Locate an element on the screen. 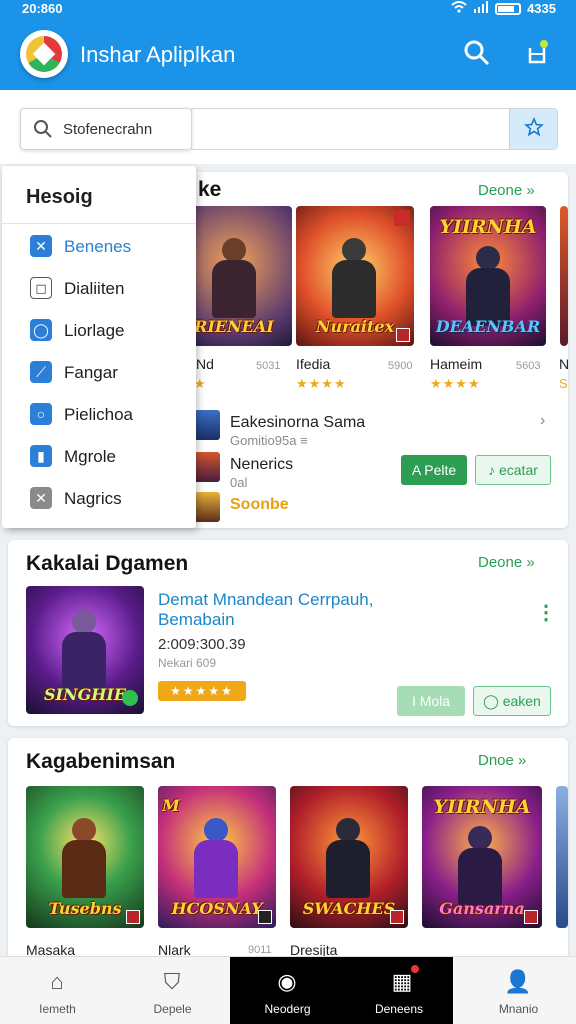  menu-item-fangar: ⟋ Fangar is located at coordinates (99, 373).